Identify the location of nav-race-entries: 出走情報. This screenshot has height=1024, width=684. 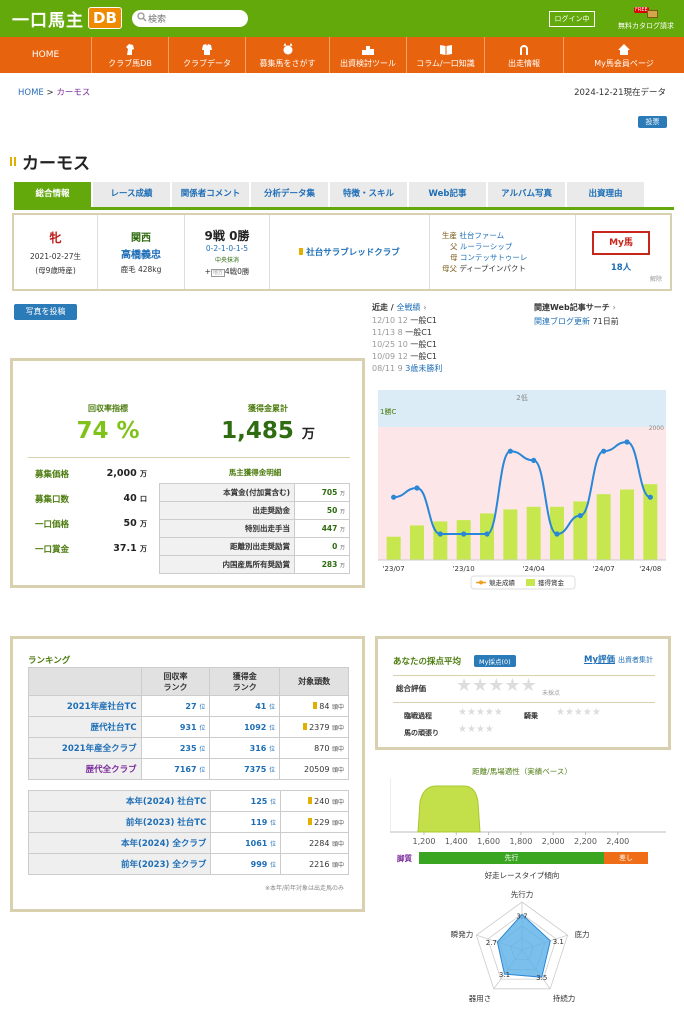
(524, 55).